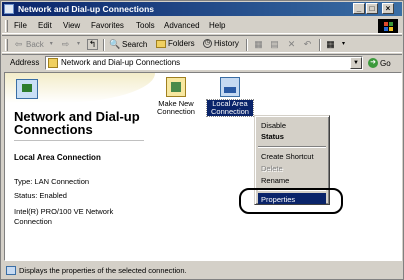  What do you see at coordinates (217, 25) in the screenshot?
I see `menu-help: Help` at bounding box center [217, 25].